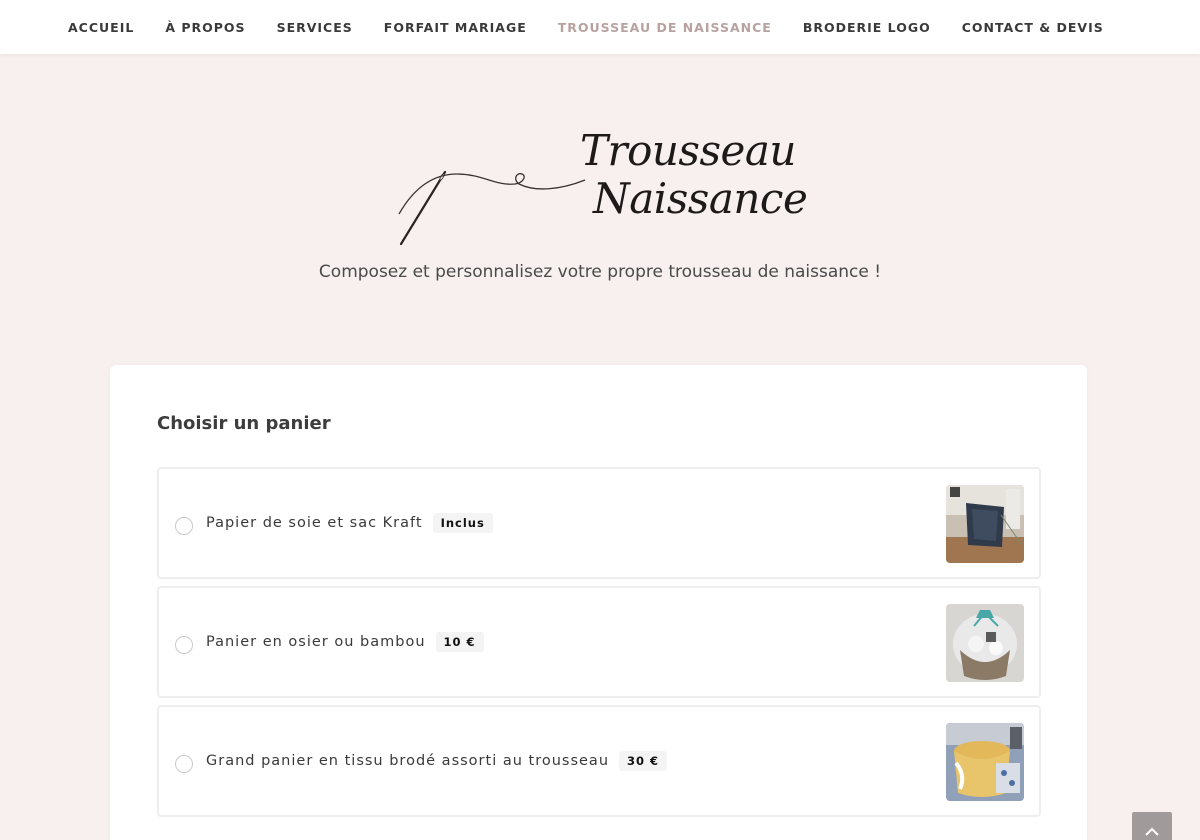 This screenshot has width=1200, height=840. Describe the element at coordinates (599, 642) in the screenshot. I see `basket-option-osier-bambou: Panier en osier ou bambou 10 €` at that location.